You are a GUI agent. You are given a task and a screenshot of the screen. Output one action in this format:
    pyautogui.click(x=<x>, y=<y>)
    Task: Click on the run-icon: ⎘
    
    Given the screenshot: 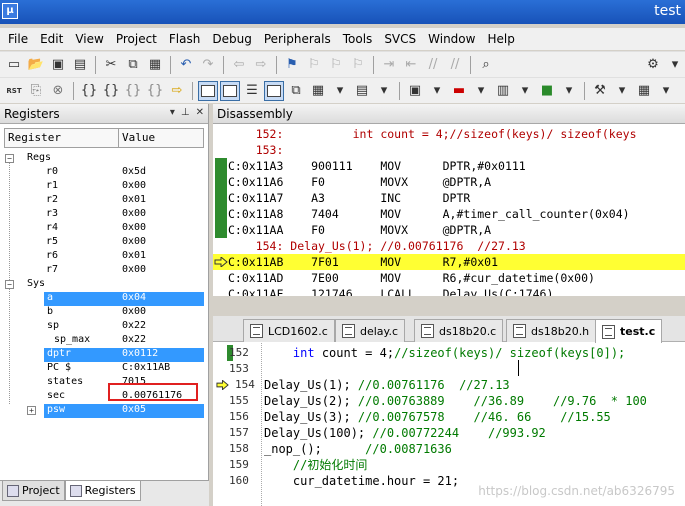 What is the action you would take?
    pyautogui.click(x=36, y=91)
    